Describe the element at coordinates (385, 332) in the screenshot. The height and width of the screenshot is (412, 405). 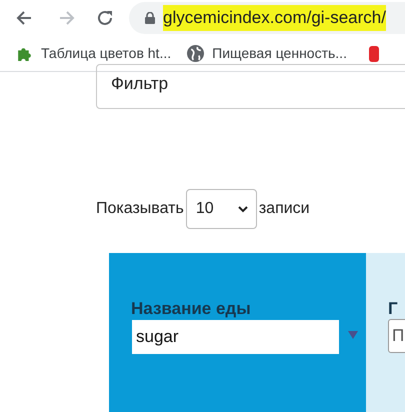
I see `column-header: Г П` at that location.